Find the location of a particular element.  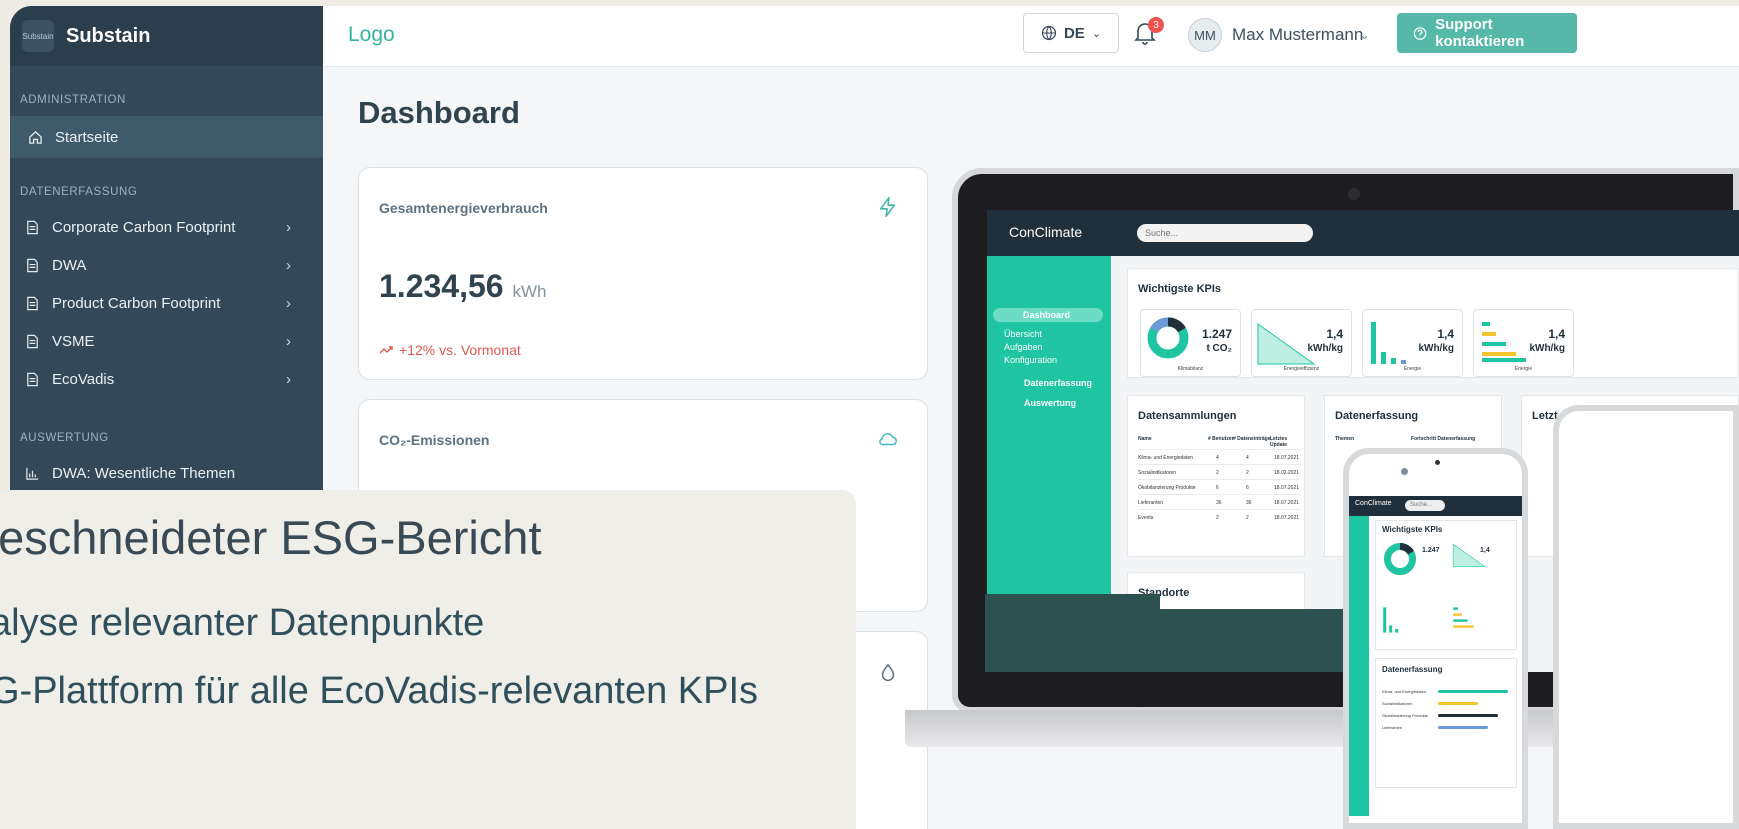

language-value: DE is located at coordinates (1074, 33).